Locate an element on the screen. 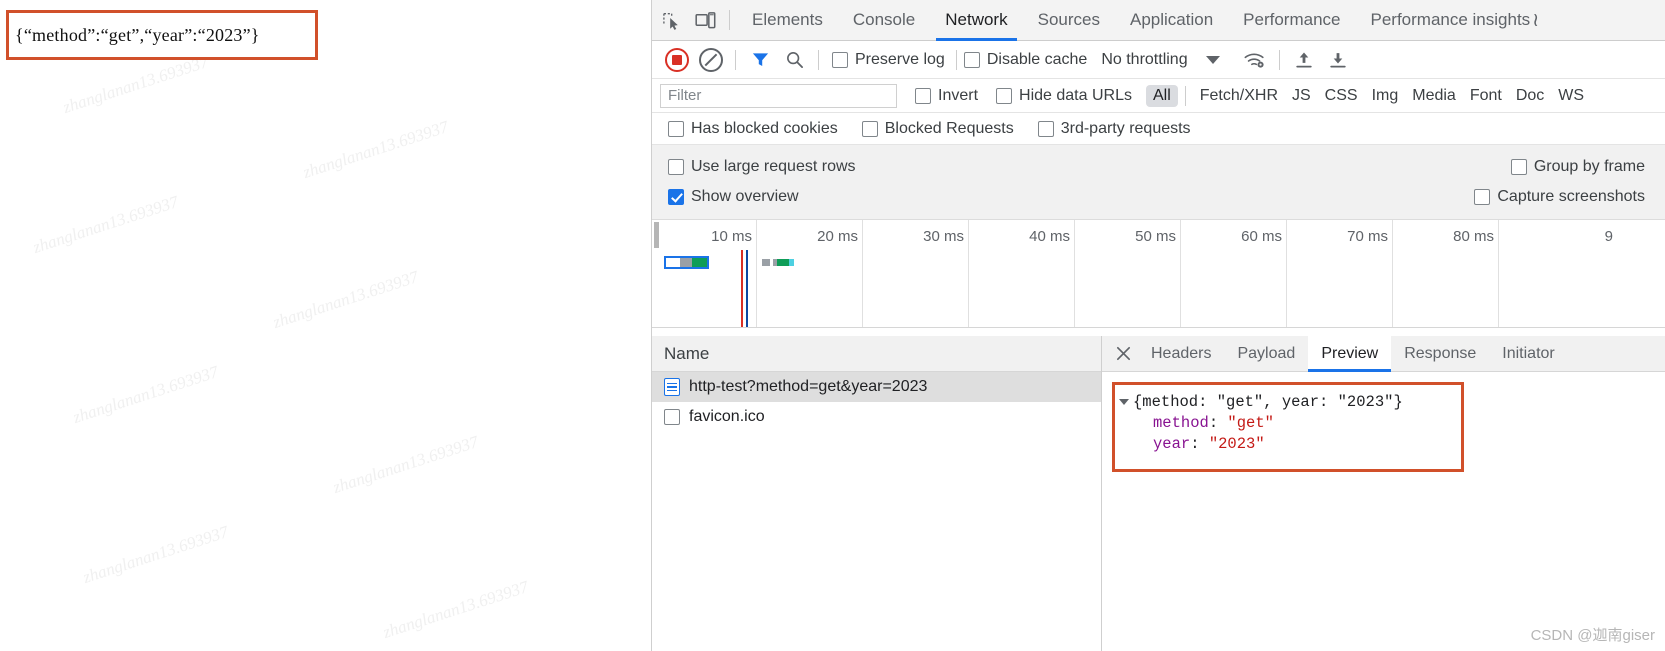 The height and width of the screenshot is (651, 1665). checkbox-label: Group by frame is located at coordinates (1589, 166).